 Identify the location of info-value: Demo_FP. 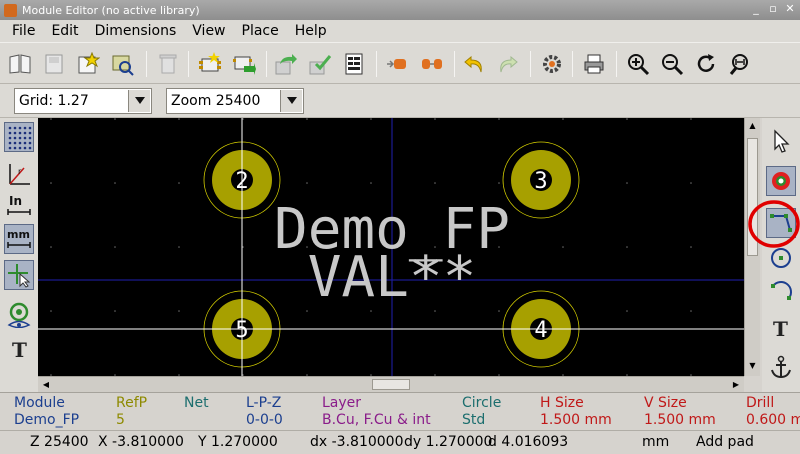
(47, 420).